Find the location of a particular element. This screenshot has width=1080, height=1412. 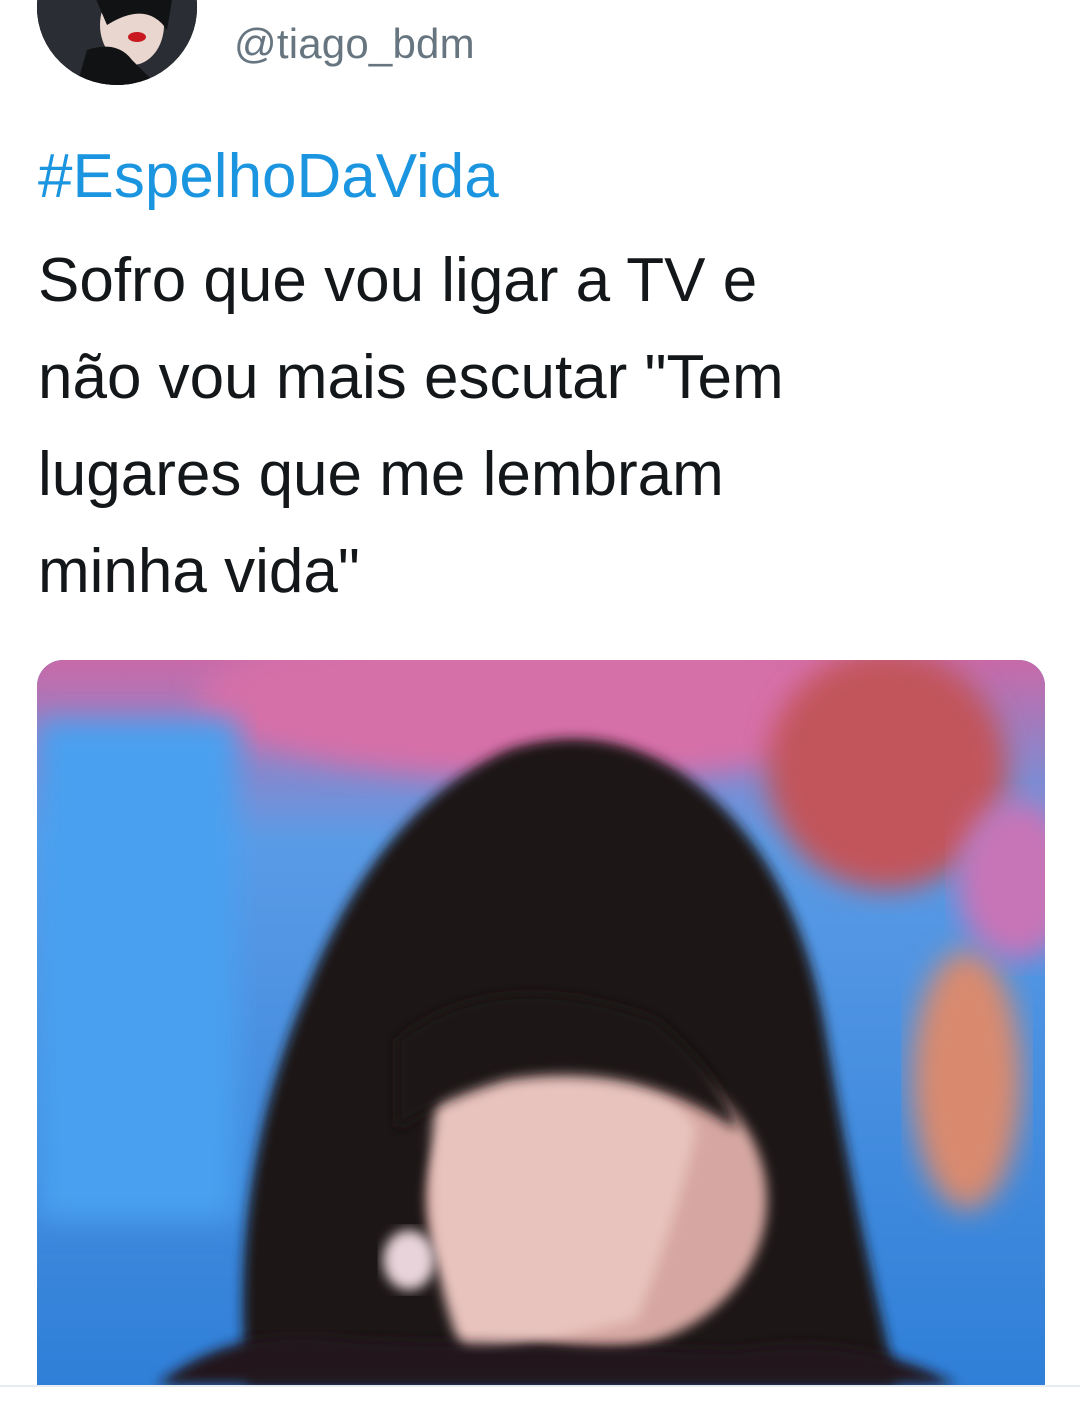

tweet-text-line: minha vida" is located at coordinates (199, 571).